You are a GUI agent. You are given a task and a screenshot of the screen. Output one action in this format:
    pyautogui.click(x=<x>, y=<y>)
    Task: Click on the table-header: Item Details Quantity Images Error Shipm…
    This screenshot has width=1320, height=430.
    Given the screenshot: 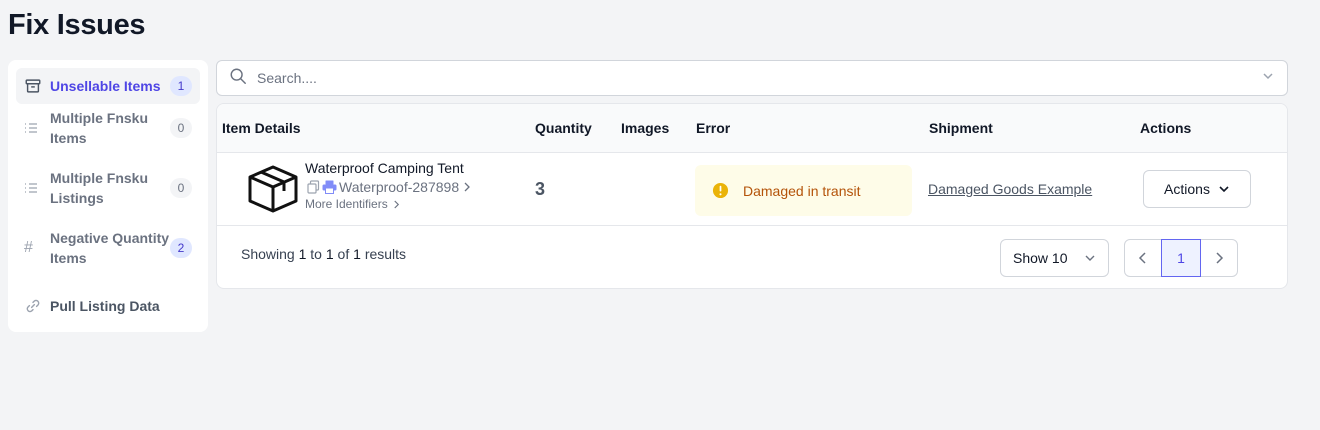 What is the action you would take?
    pyautogui.click(x=752, y=128)
    